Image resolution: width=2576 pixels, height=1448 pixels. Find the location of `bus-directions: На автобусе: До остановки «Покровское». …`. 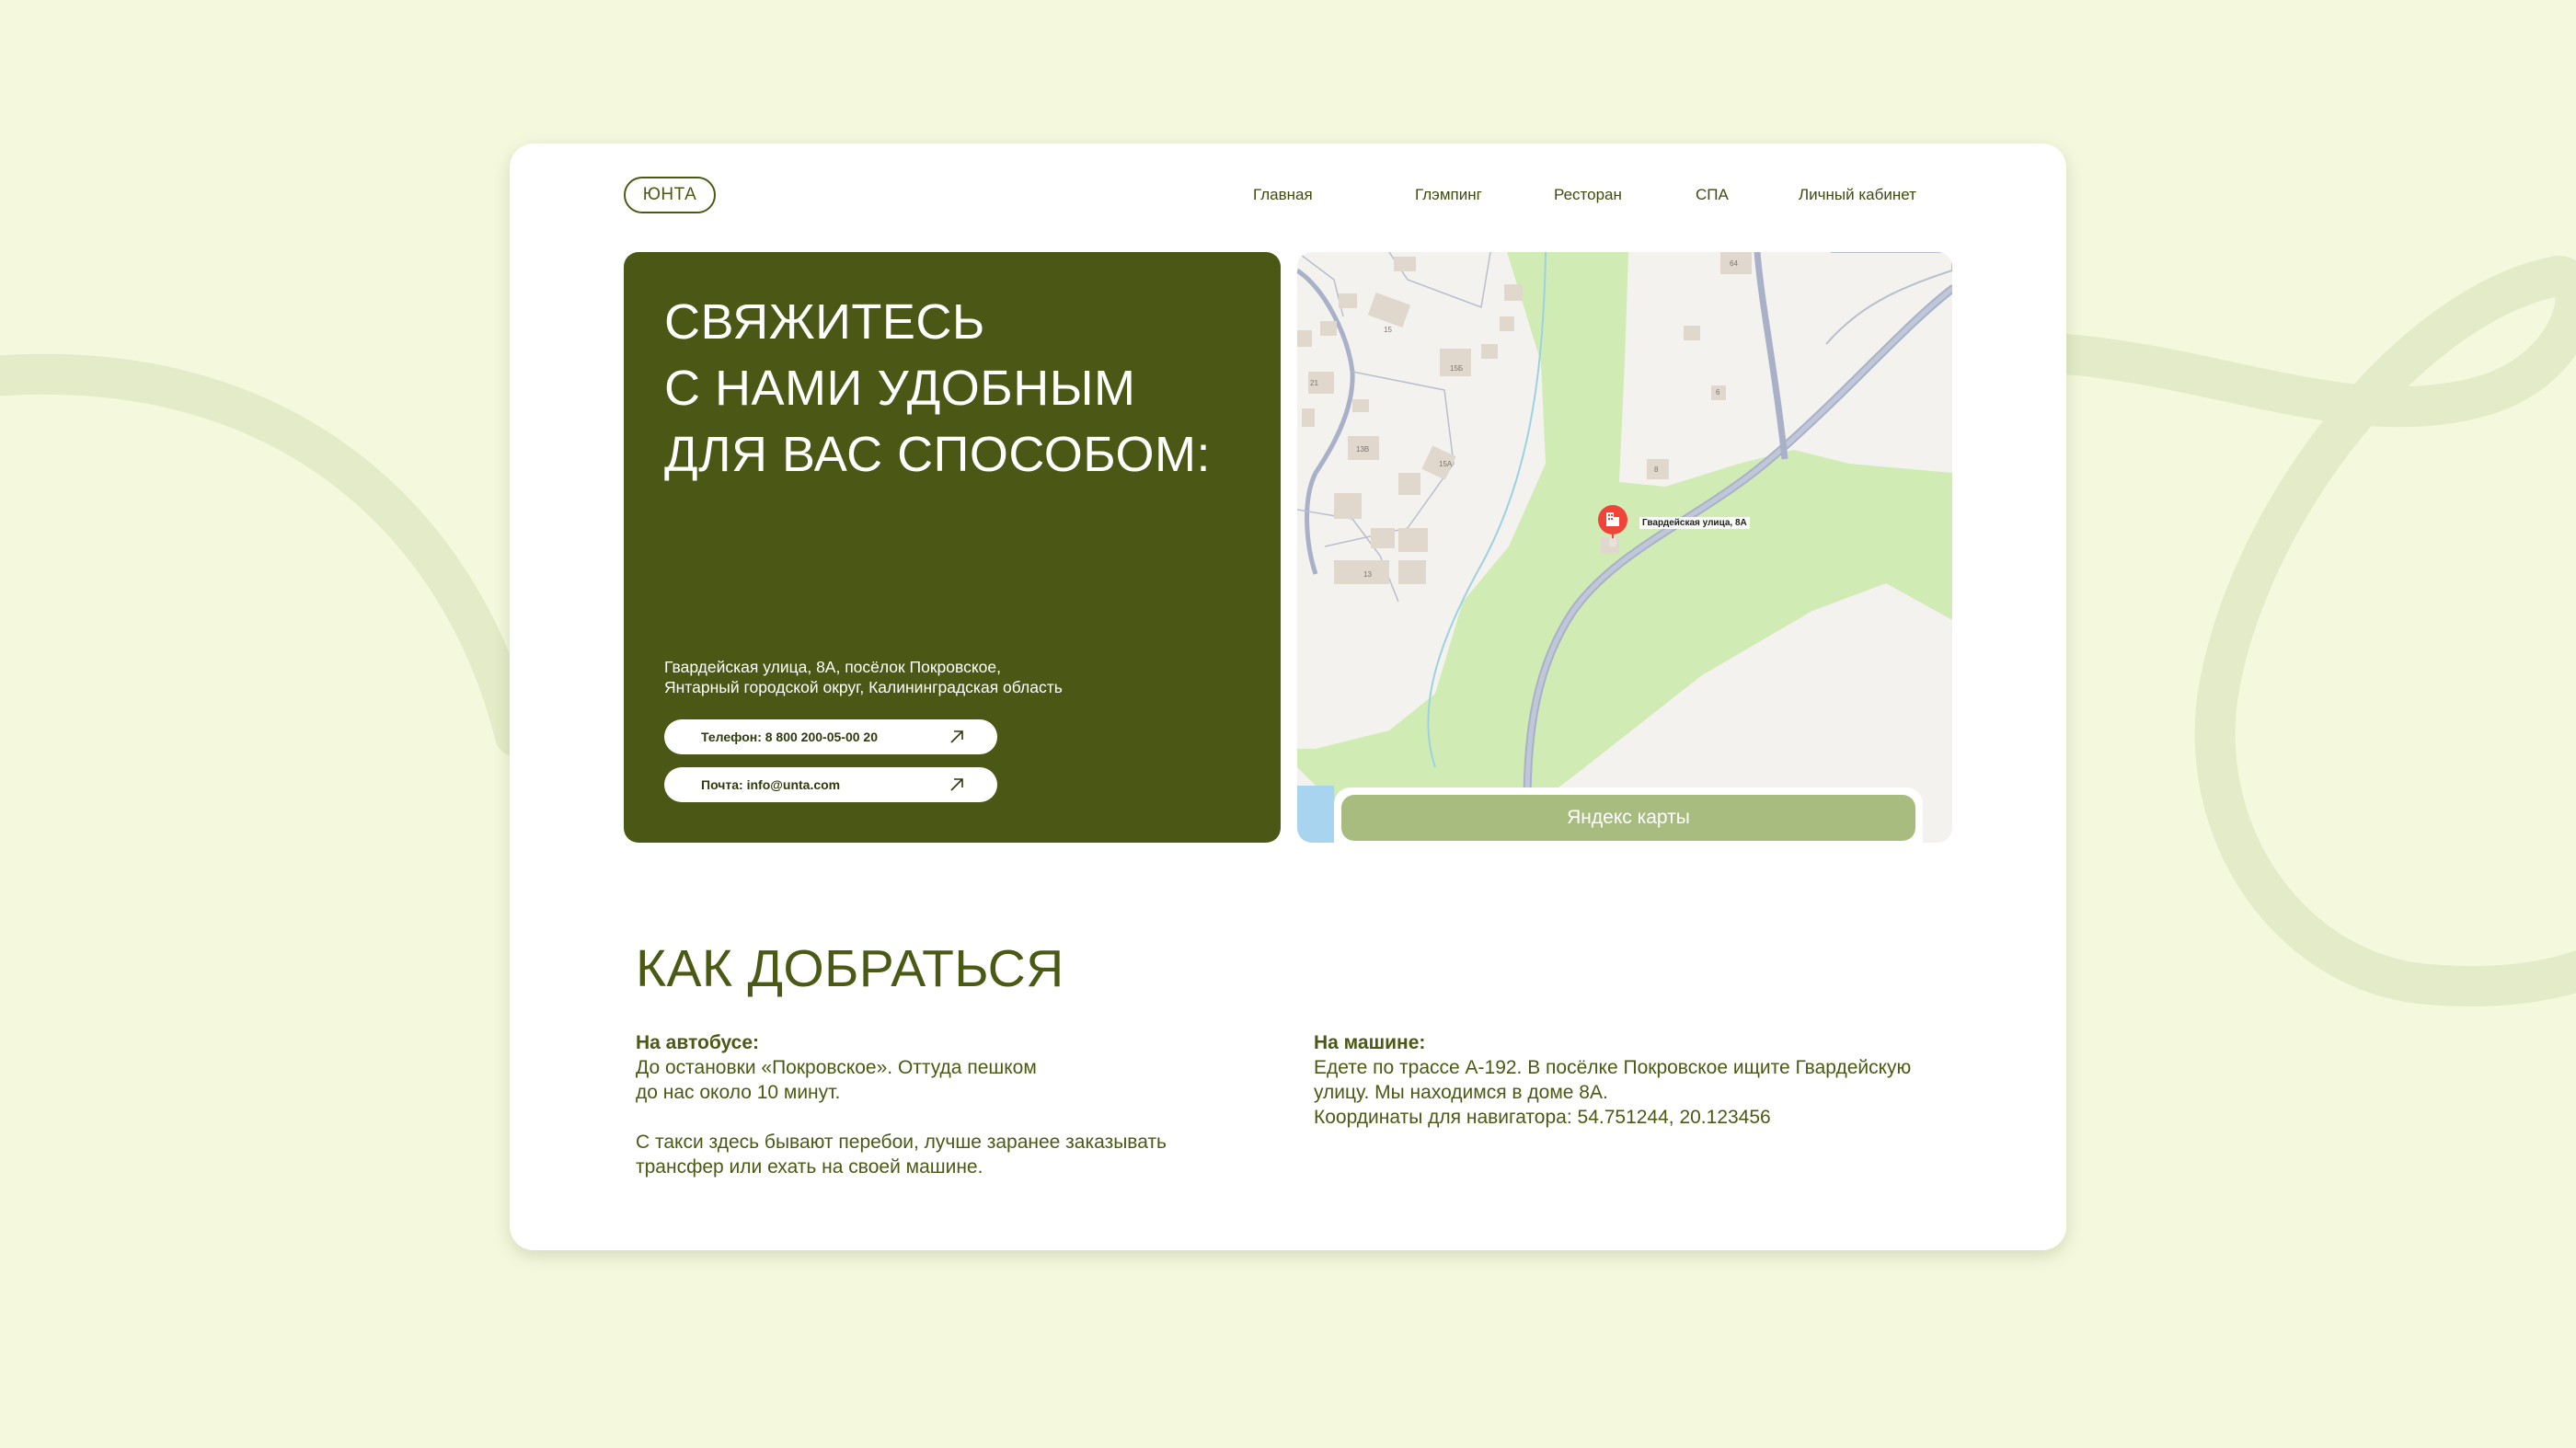

bus-directions: На автобусе: До остановки «Покровское». … is located at coordinates (930, 1104).